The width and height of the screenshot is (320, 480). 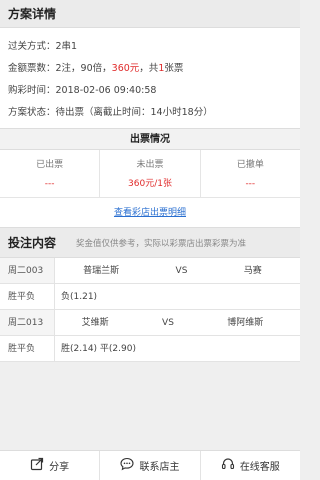 I want to click on amount-row: 金额票数：2注，90倍，360元，共1张票, so click(x=150, y=69).